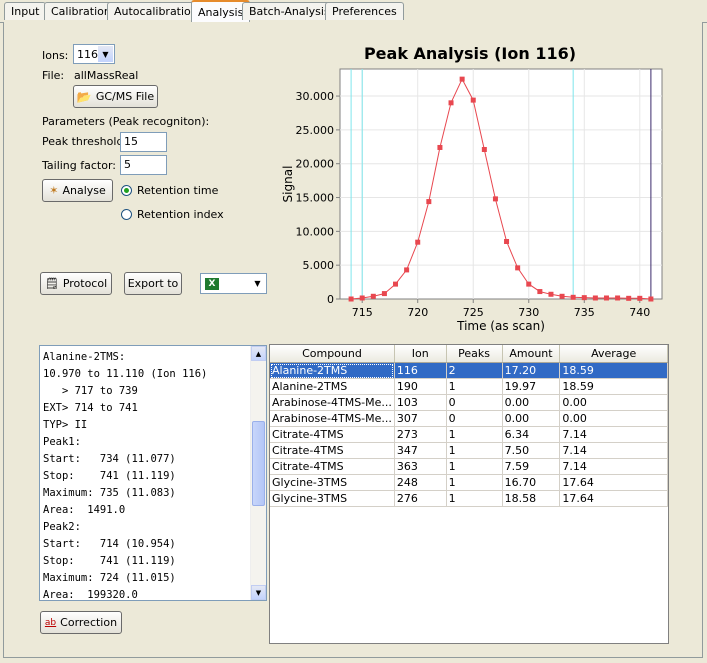 The height and width of the screenshot is (663, 707). What do you see at coordinates (531, 450) in the screenshot?
I see `table-cell-amount: 7.50` at bounding box center [531, 450].